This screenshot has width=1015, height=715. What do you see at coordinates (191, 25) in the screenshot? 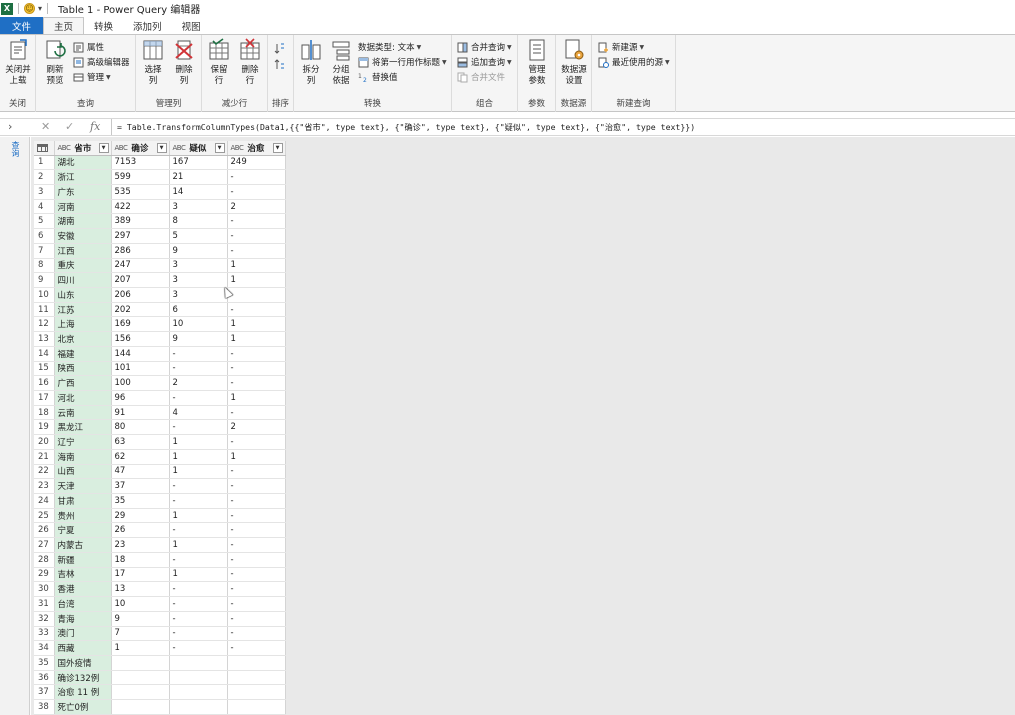
I see `tab-view: 视图` at bounding box center [191, 25].